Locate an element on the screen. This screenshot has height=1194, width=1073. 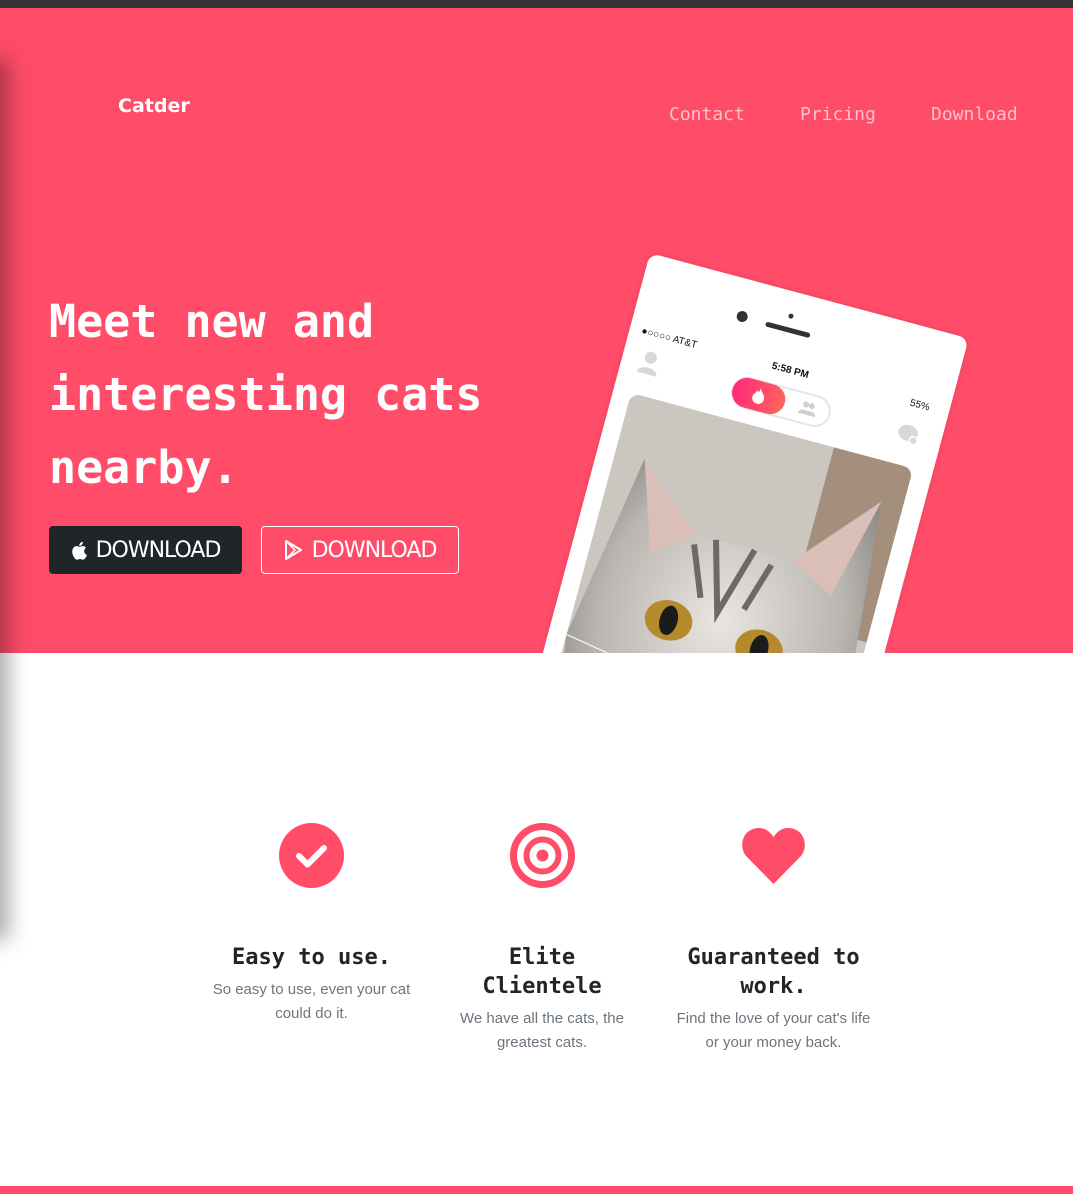
hero-headline: Meet new and interesting cats nearby. is located at coordinates (299, 394).